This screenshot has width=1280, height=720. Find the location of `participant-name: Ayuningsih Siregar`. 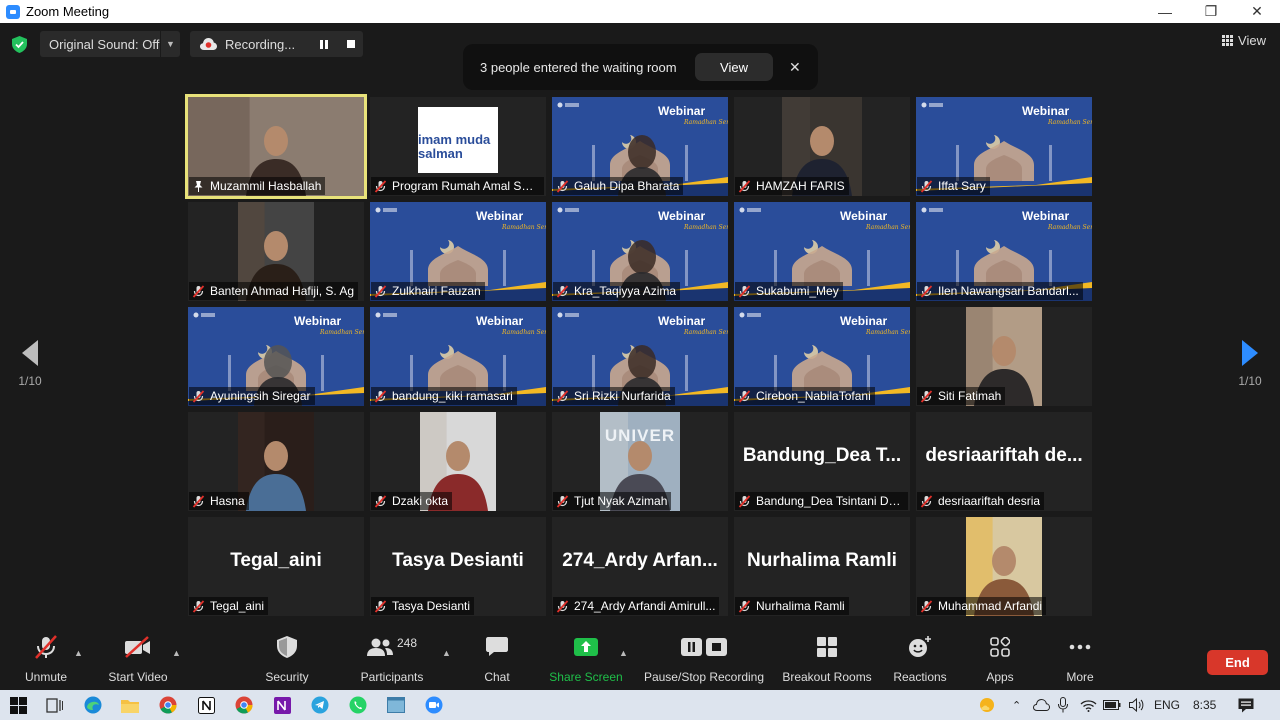

participant-name: Ayuningsih Siregar is located at coordinates (260, 396).